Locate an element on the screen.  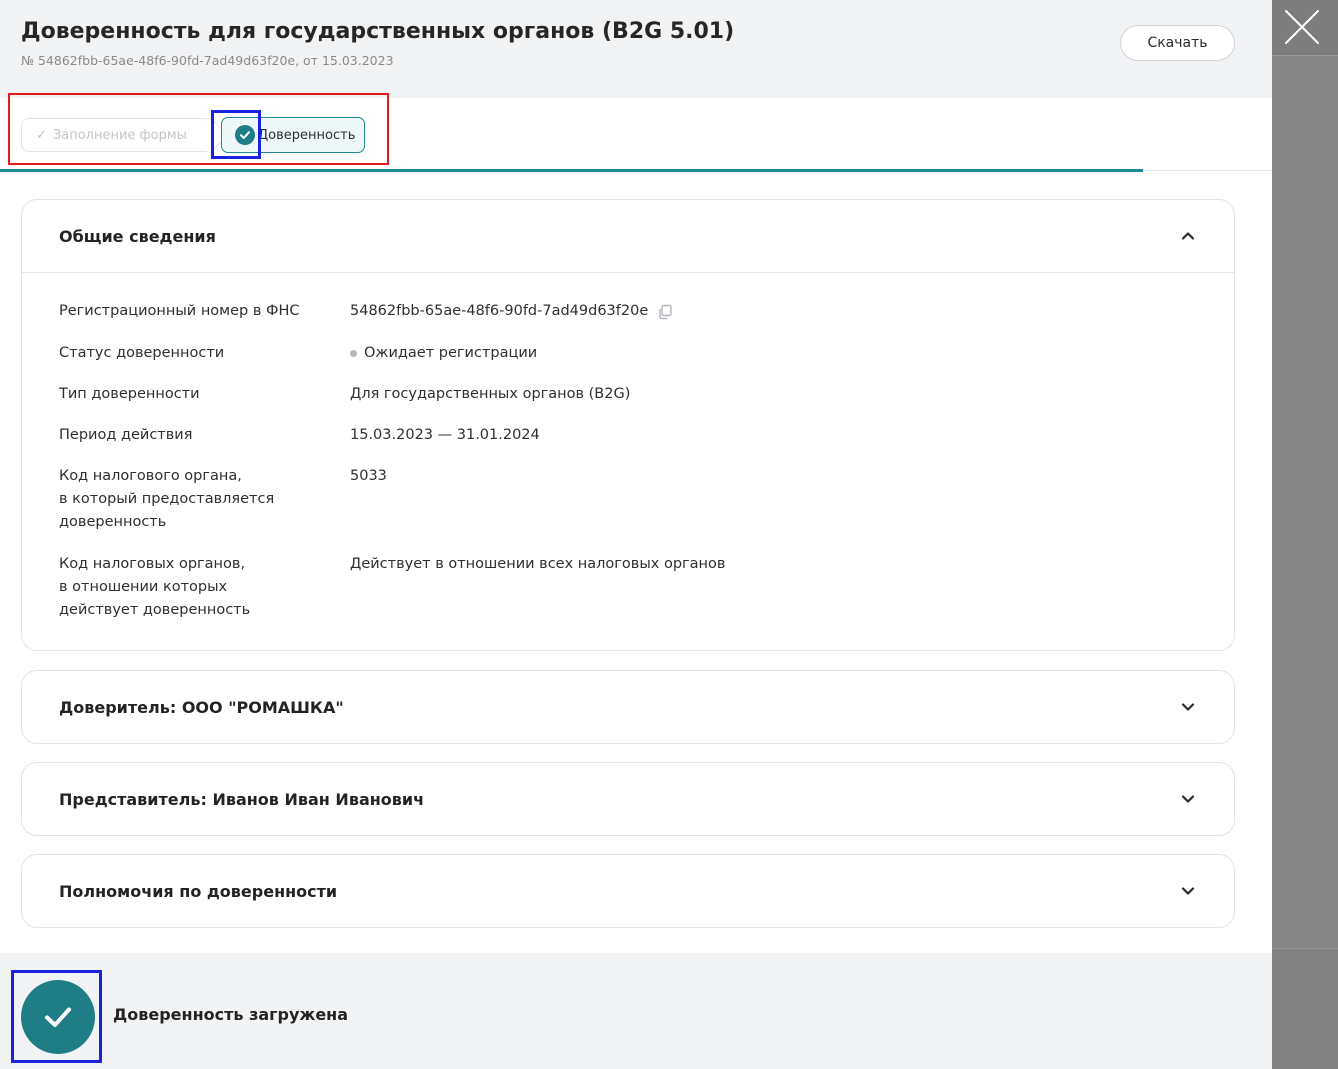
principal-card: Доверитель: ООО "РОМАШКА" is located at coordinates (628, 707).